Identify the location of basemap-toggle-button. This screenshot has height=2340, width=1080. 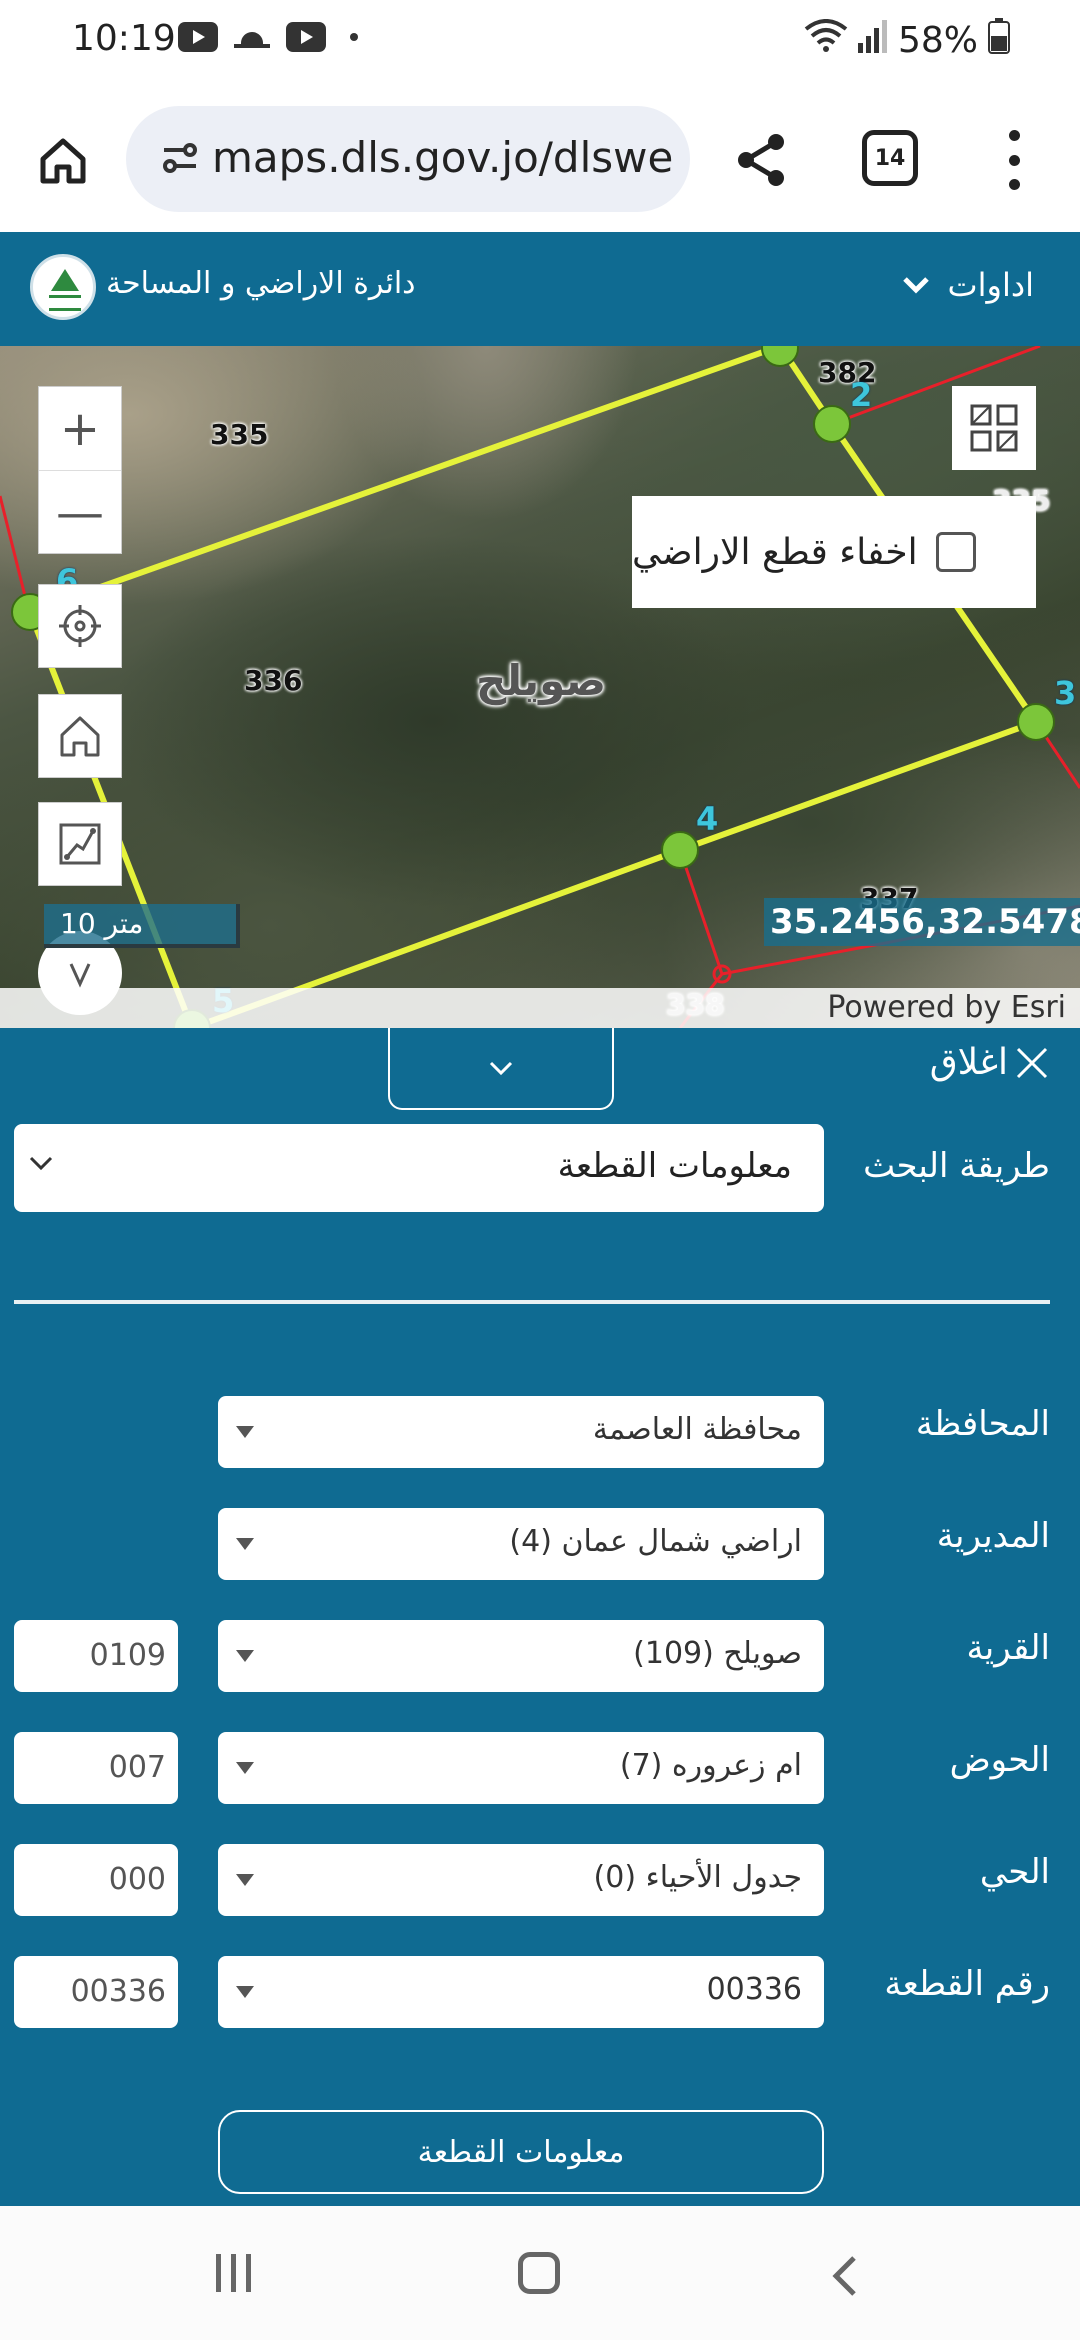
(994, 428).